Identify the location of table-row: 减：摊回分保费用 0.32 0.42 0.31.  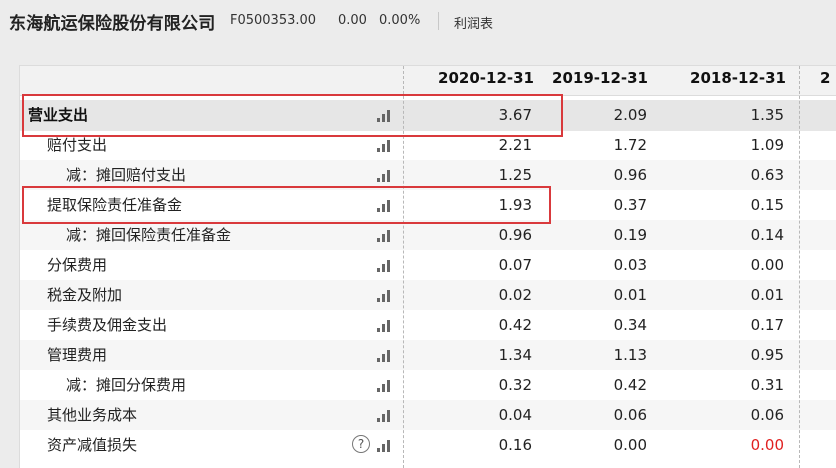
(428, 385).